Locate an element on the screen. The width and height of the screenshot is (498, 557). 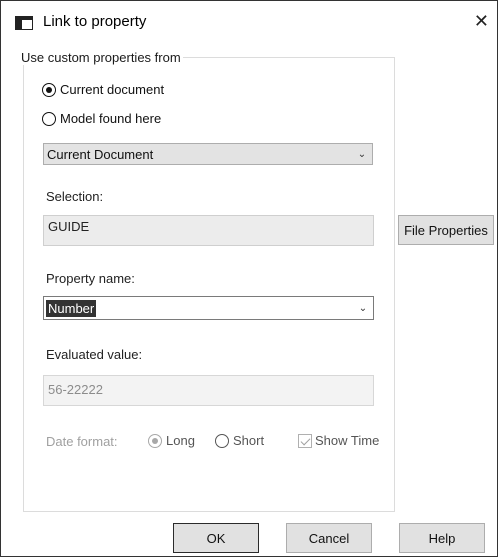
radio-label: Short is located at coordinates (249, 440).